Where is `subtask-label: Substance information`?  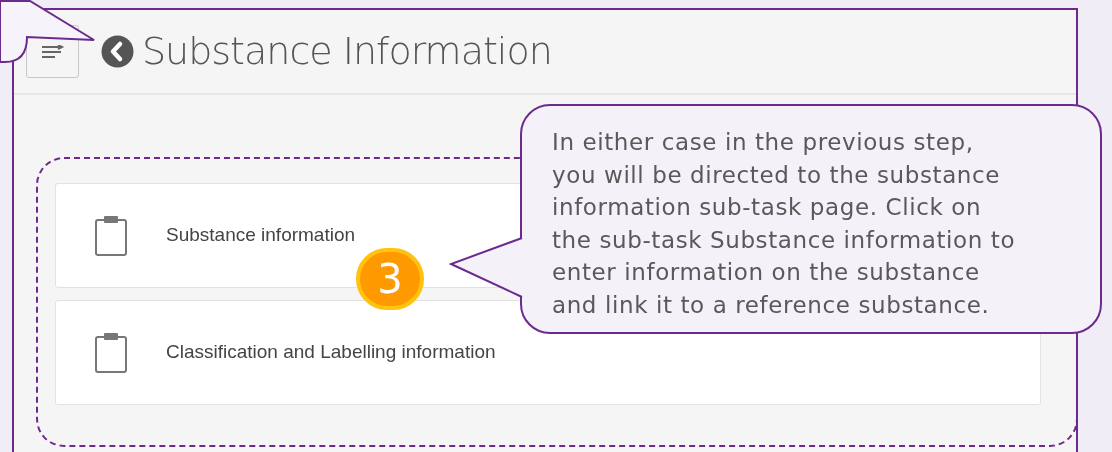
subtask-label: Substance information is located at coordinates (261, 235).